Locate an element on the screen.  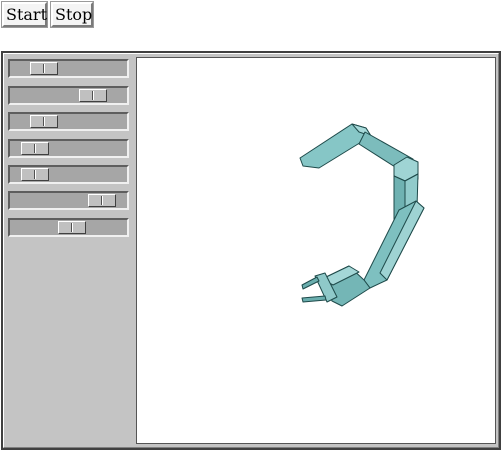
gripper-finger-top is located at coordinates (310, 283).